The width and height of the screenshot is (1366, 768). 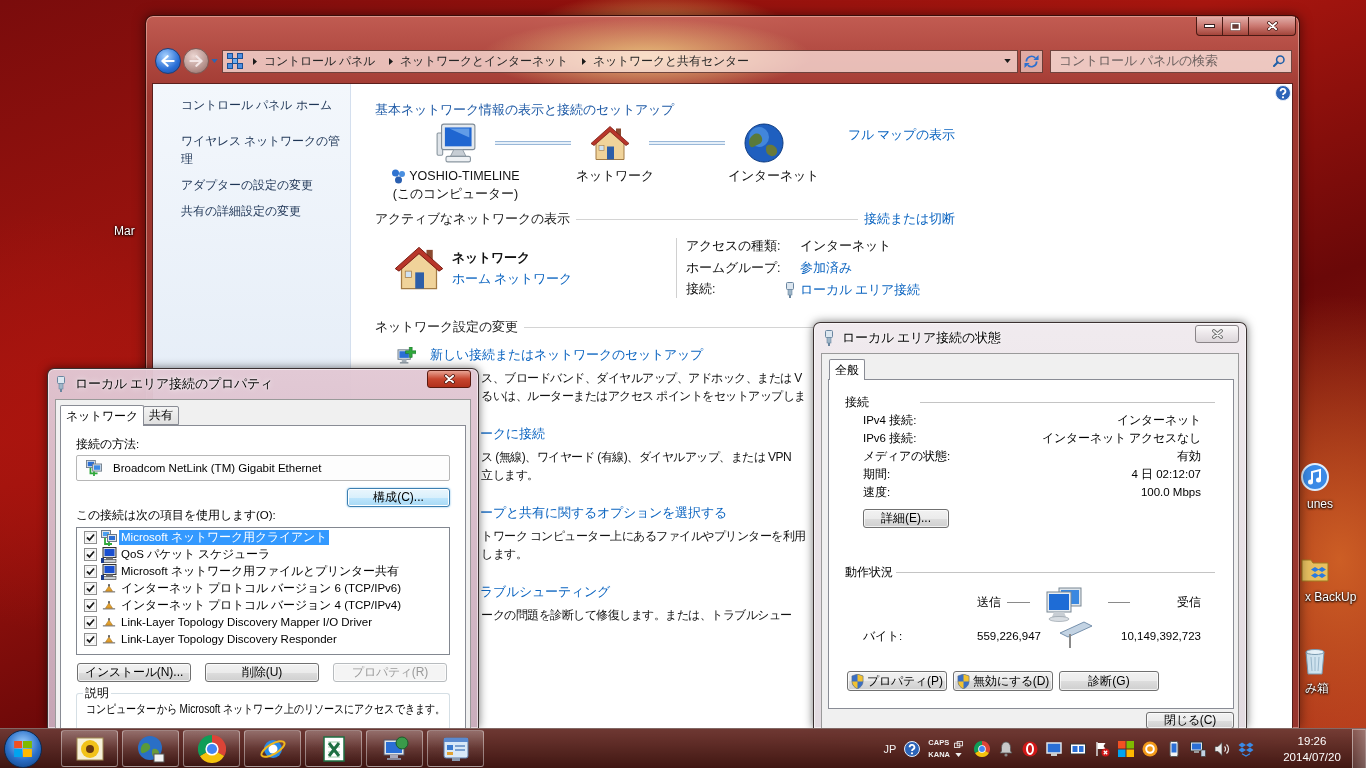 What do you see at coordinates (1078, 748) in the screenshot?
I see `split-window-icon` at bounding box center [1078, 748].